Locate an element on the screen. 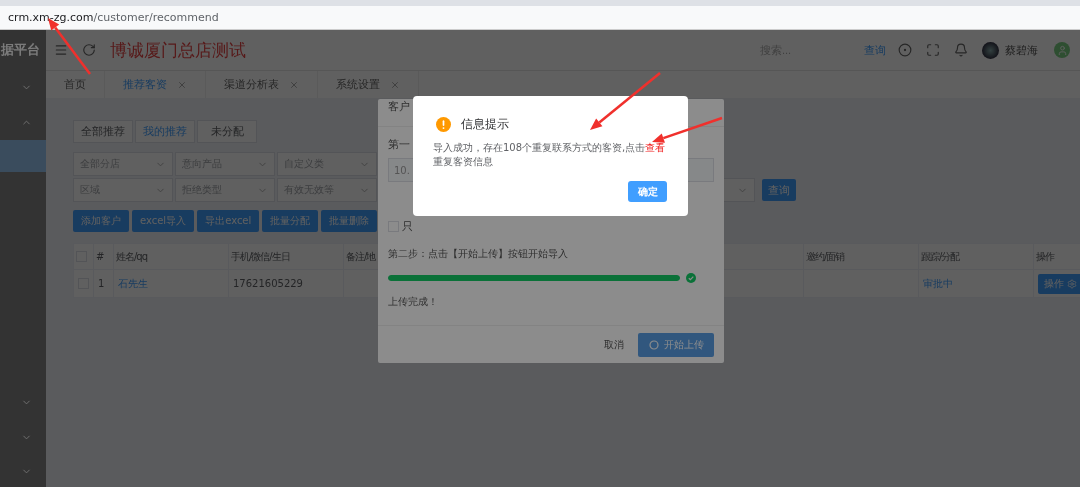 This screenshot has width=1080, height=487. brand-text: 据平台 is located at coordinates (20, 50).